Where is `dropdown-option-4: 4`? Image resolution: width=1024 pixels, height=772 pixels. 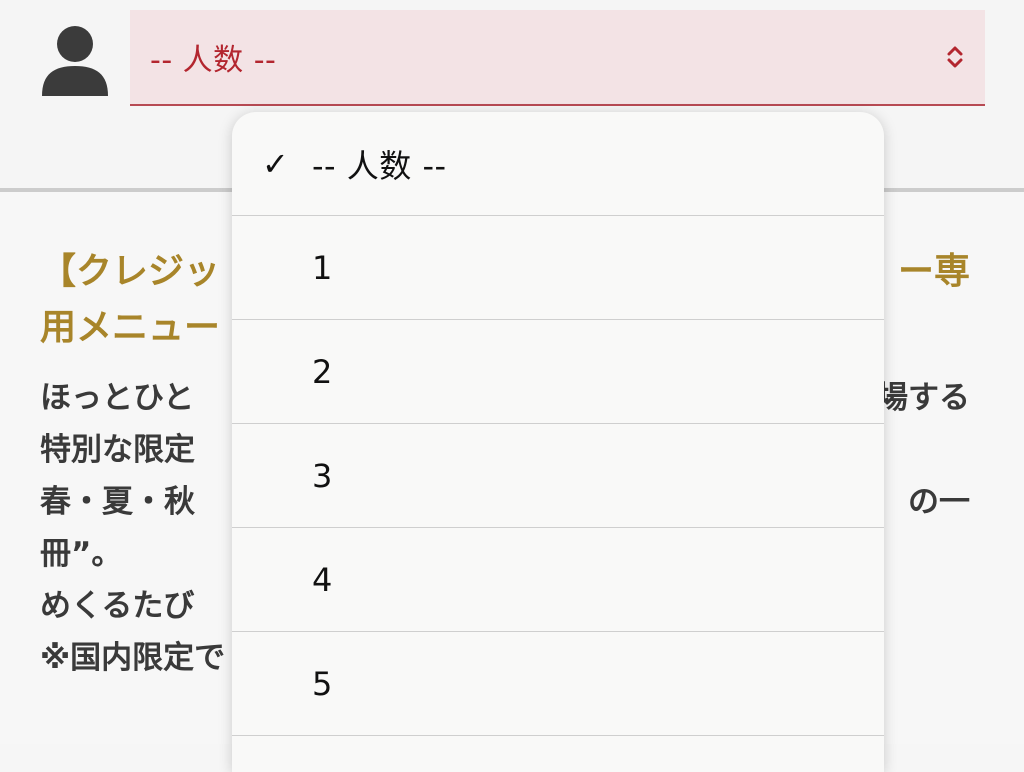
dropdown-option-4: 4 is located at coordinates (558, 580).